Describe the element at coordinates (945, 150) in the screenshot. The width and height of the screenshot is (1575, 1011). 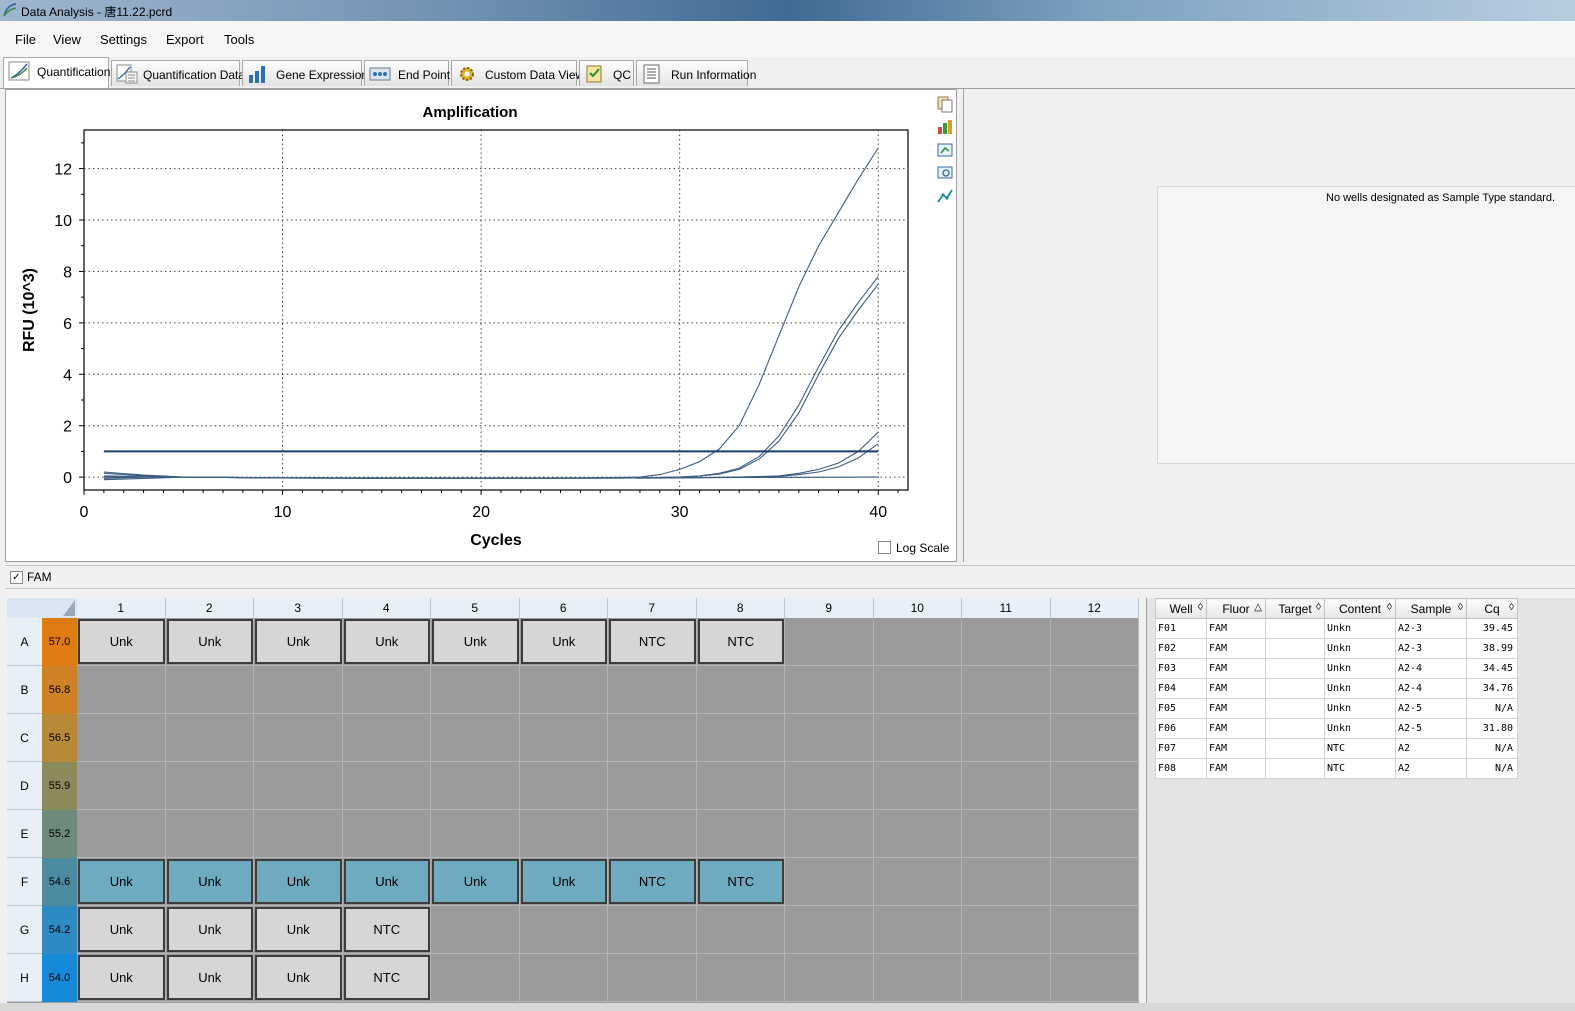
I see `export-chart-icon` at that location.